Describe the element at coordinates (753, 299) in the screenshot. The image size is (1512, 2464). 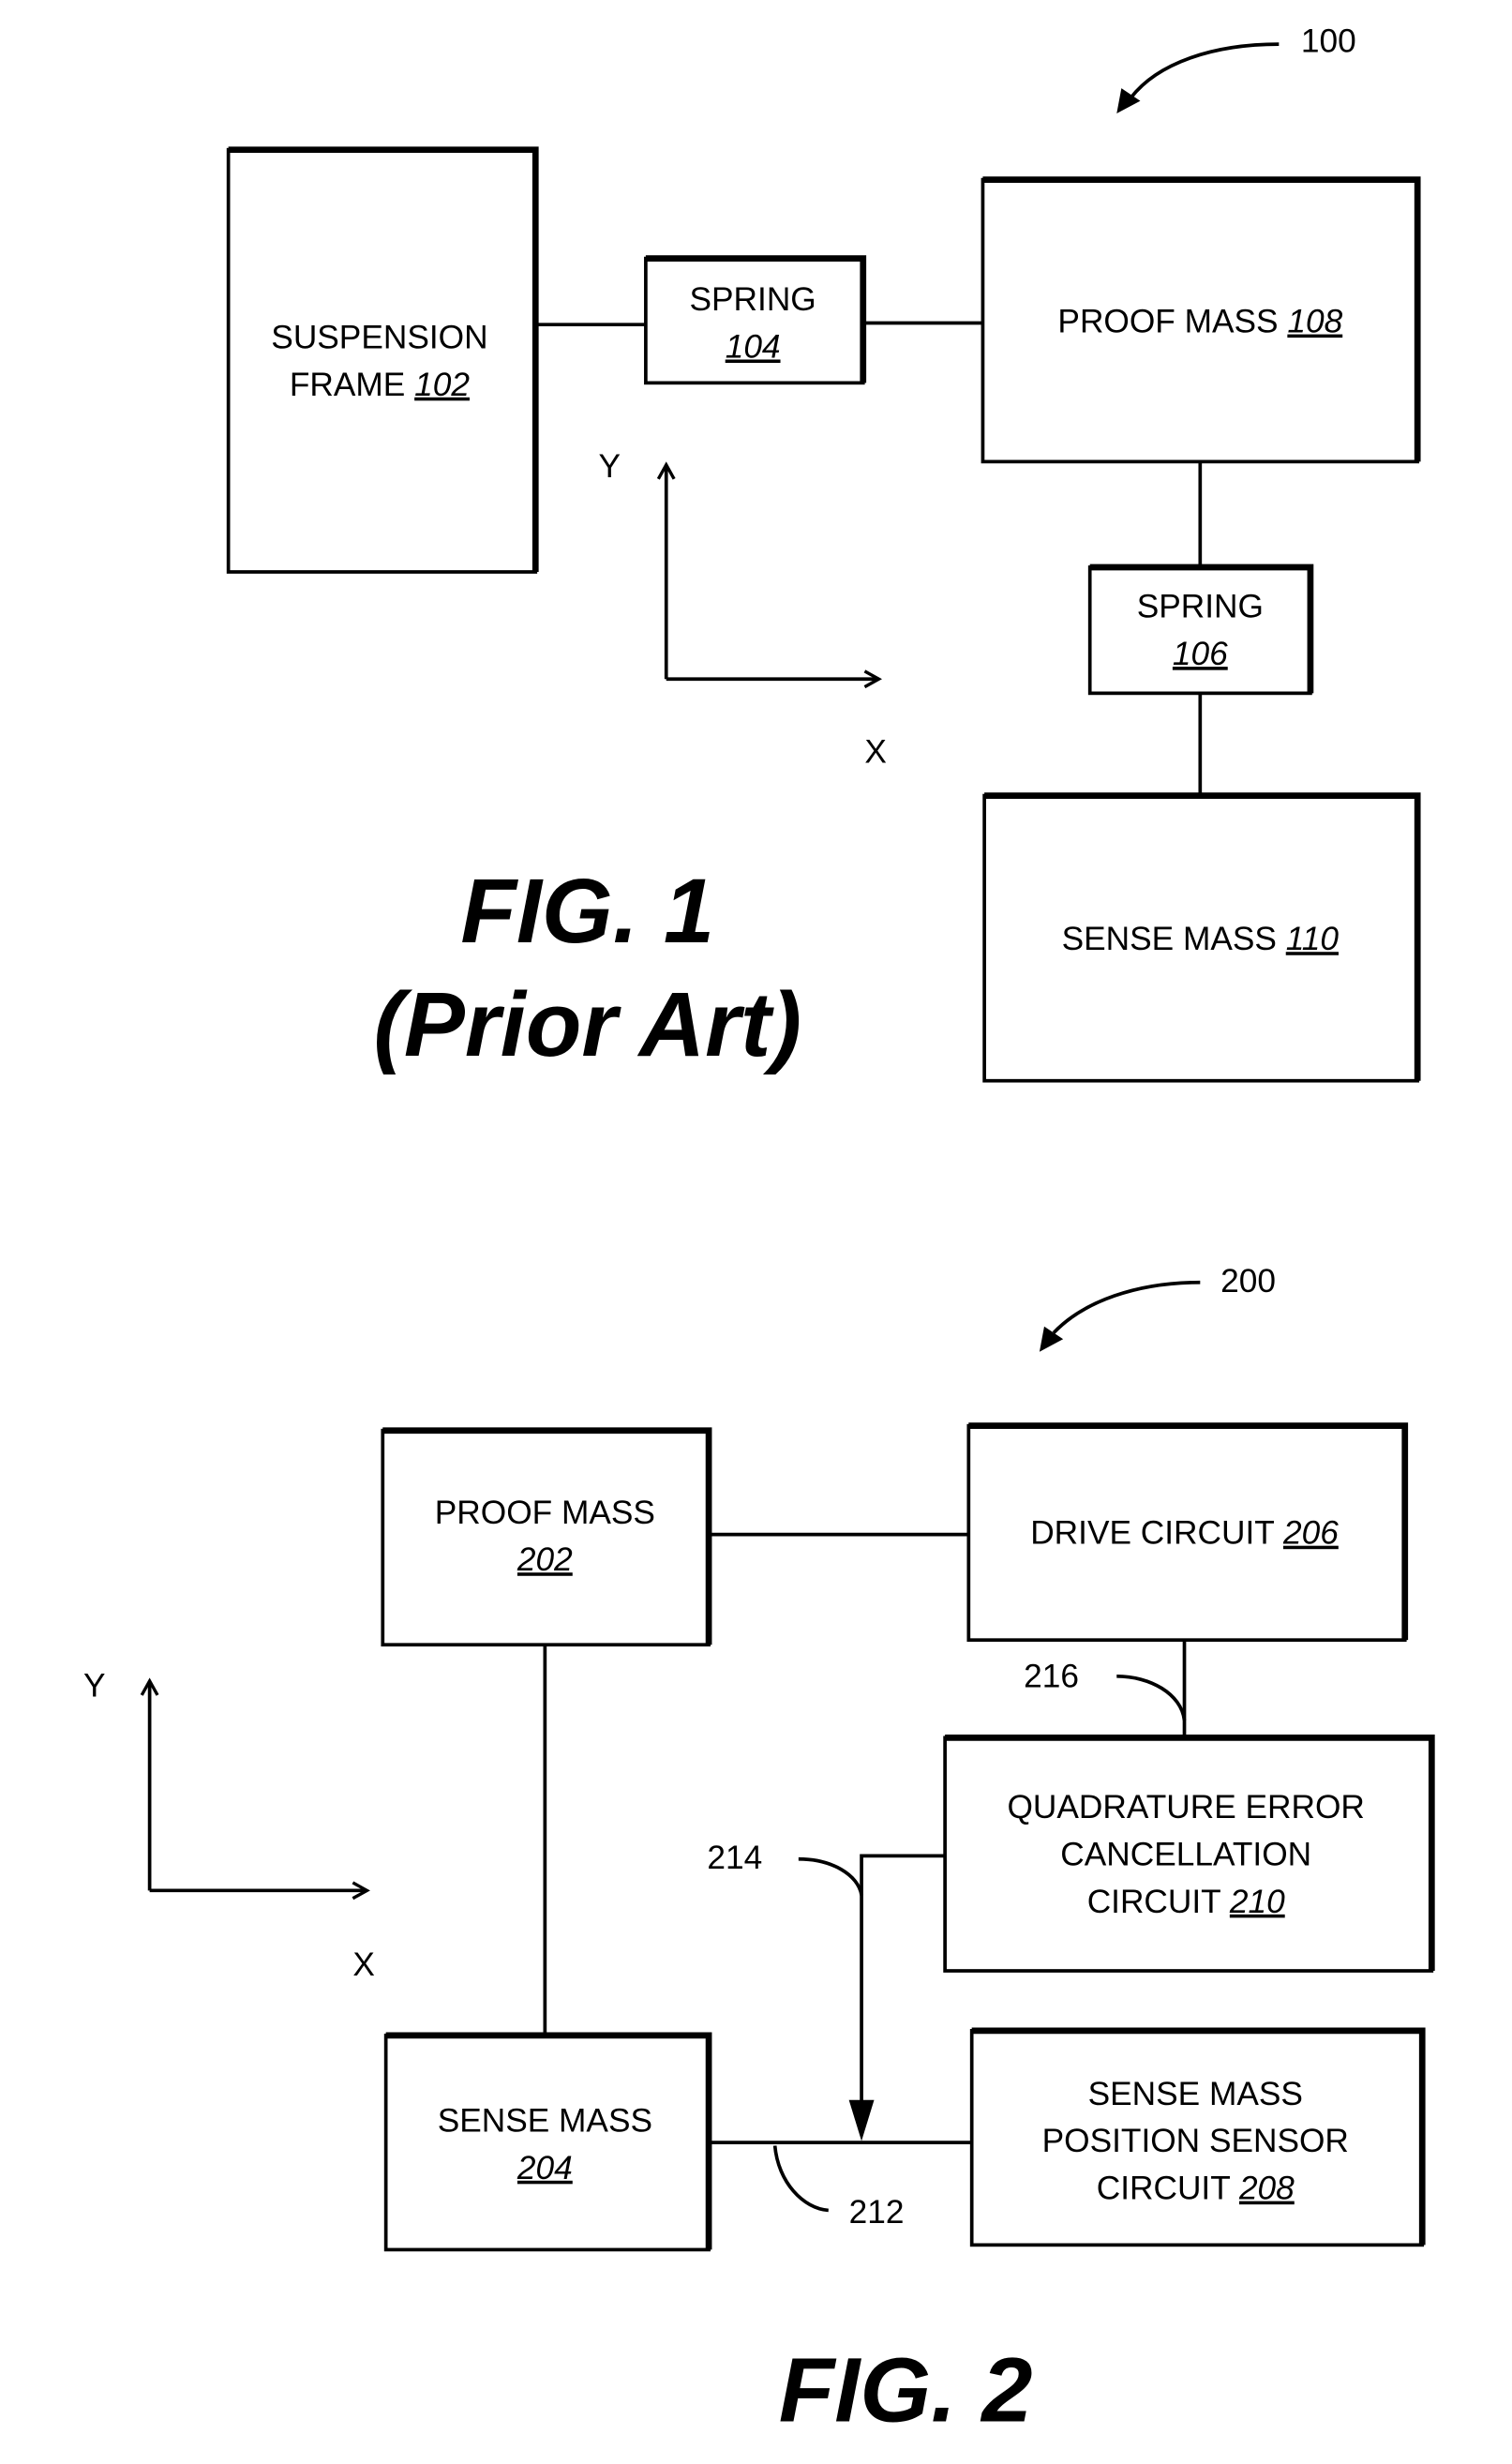
I see `spring-104-label: SPRING` at that location.